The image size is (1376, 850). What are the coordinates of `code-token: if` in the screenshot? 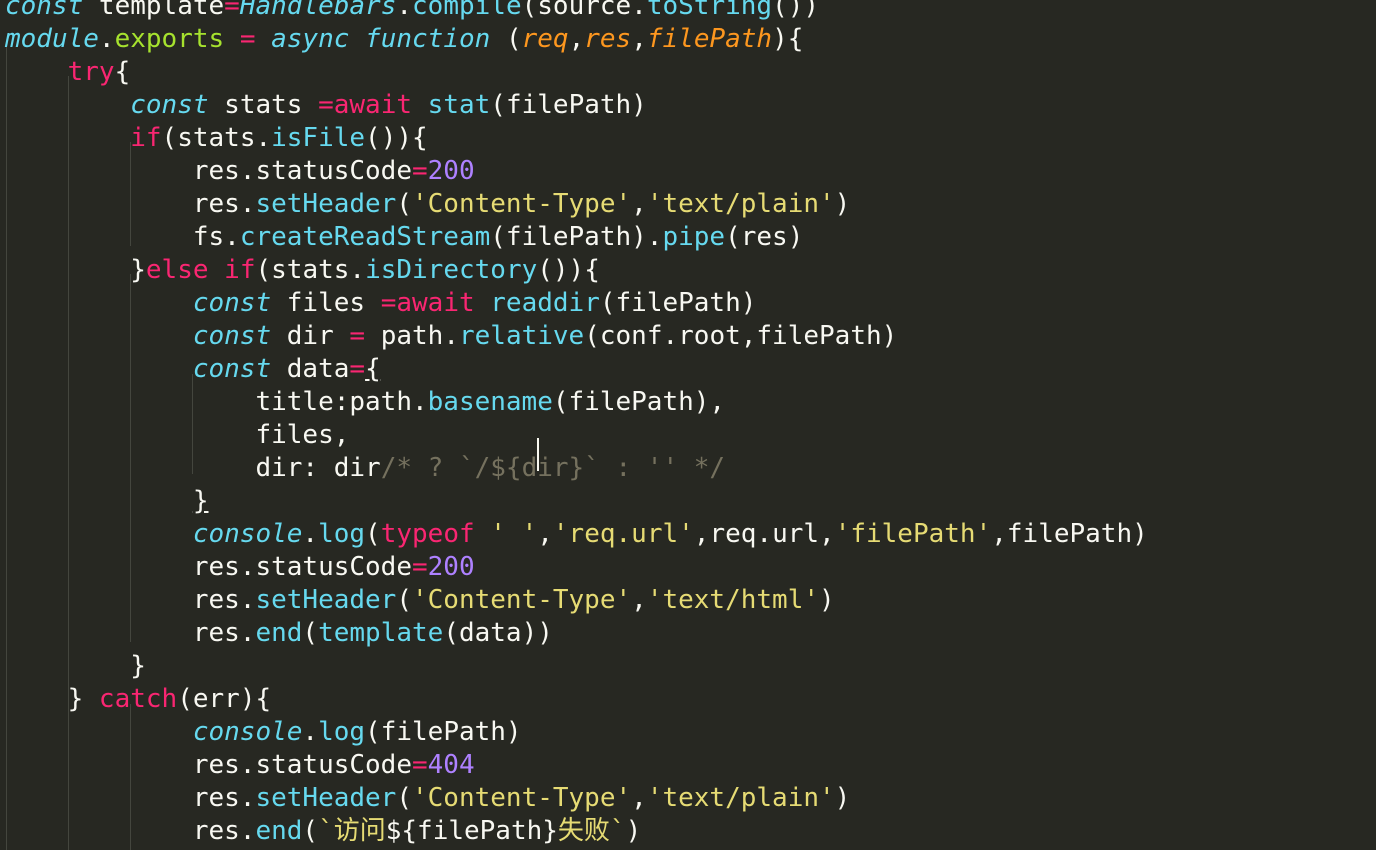 It's located at (146, 138).